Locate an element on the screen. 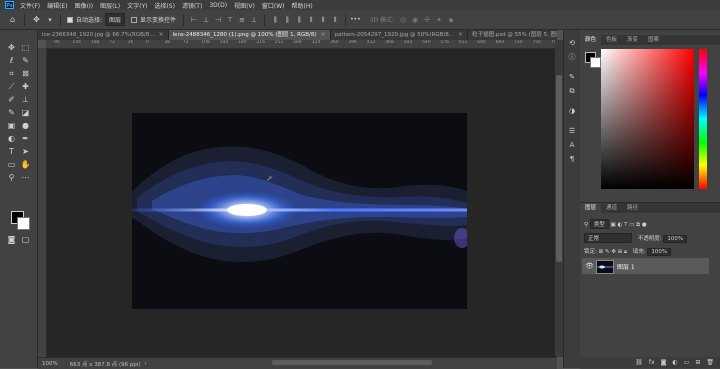 Image resolution: width=720 pixels, height=369 pixels. layer-name: 图层 1 is located at coordinates (626, 266).